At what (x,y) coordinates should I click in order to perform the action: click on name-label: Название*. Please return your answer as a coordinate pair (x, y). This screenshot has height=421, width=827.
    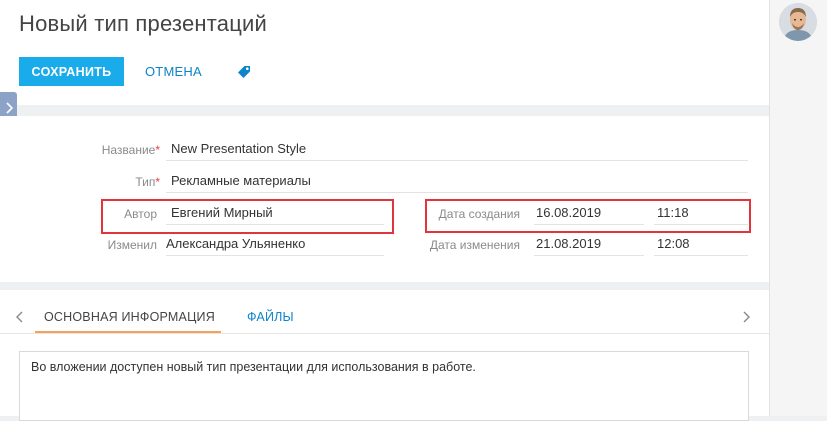
    Looking at the image, I should click on (130, 150).